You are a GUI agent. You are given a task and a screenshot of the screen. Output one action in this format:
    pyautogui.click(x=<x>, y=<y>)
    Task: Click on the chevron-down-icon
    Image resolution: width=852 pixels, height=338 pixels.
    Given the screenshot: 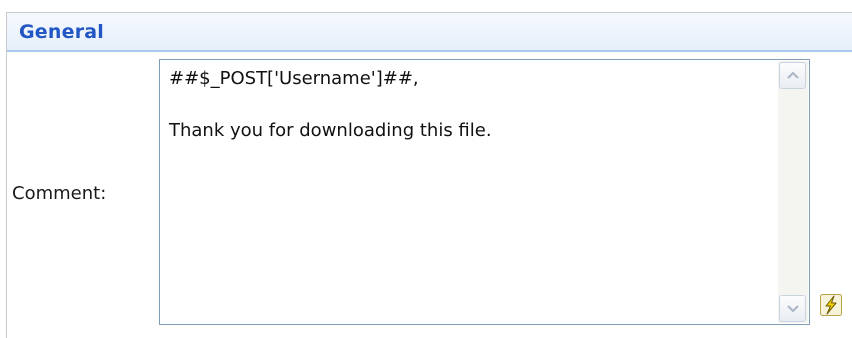 What is the action you would take?
    pyautogui.click(x=793, y=309)
    